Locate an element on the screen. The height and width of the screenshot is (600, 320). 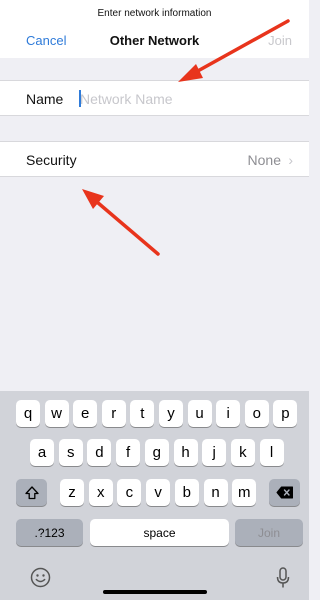
key-l: l is located at coordinates (271, 452).